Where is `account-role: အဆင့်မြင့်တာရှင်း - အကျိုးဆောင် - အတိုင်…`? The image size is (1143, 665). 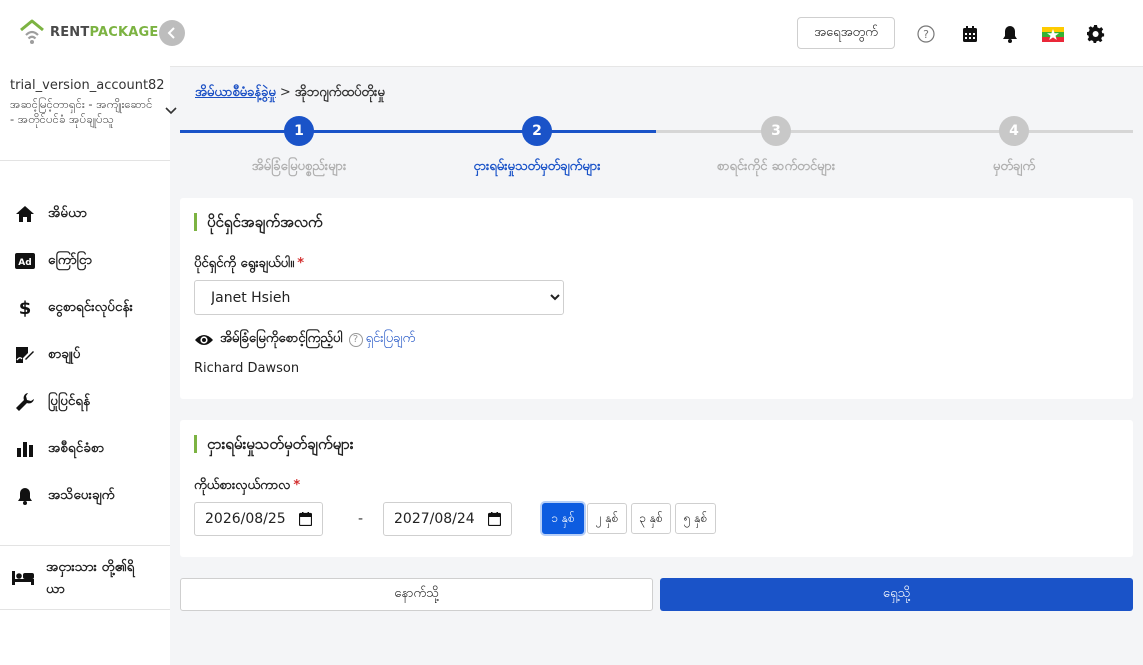 account-role: အဆင့်မြင့်တာရှင်း - အကျိုးဆောင် - အတိုင်… is located at coordinates (81, 111).